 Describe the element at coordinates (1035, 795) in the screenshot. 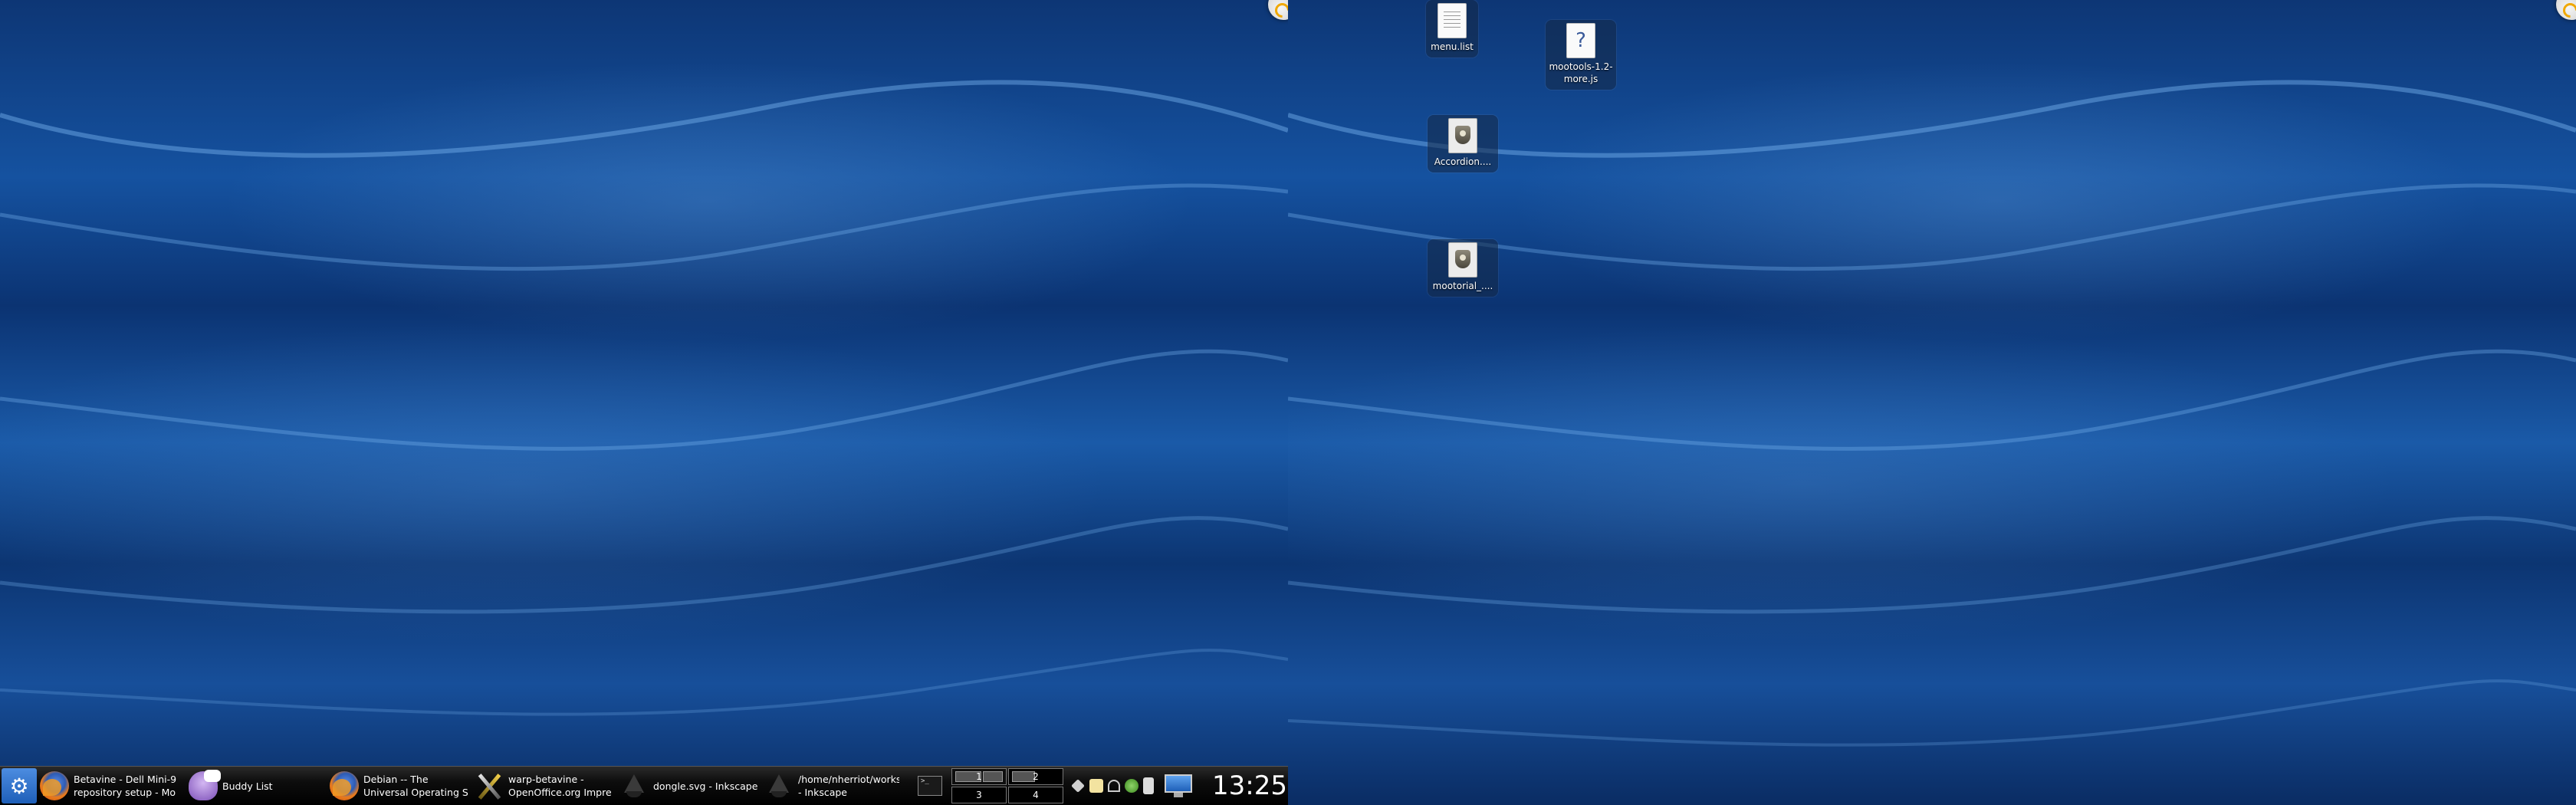

I see `pager-desktop-4: 4` at that location.